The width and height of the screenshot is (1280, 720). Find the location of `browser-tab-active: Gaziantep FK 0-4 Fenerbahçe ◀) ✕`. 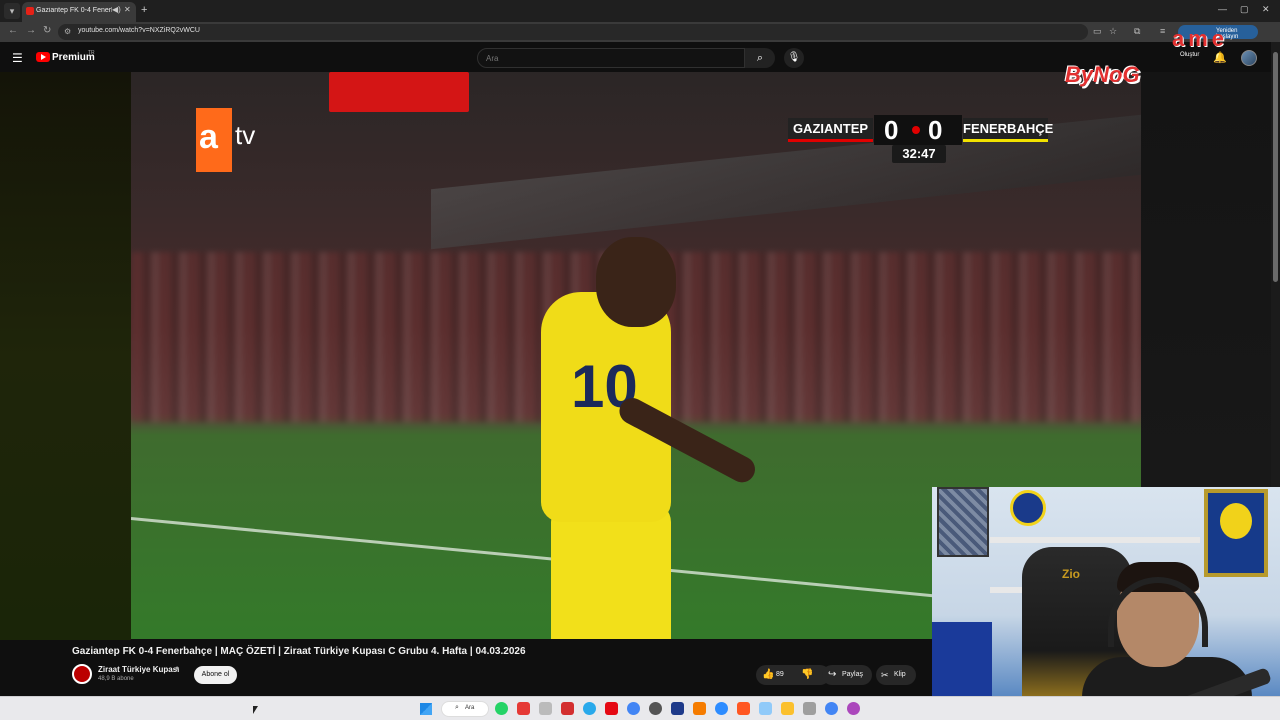

browser-tab-active: Gaziantep FK 0-4 Fenerbahçe ◀) ✕ is located at coordinates (79, 12).